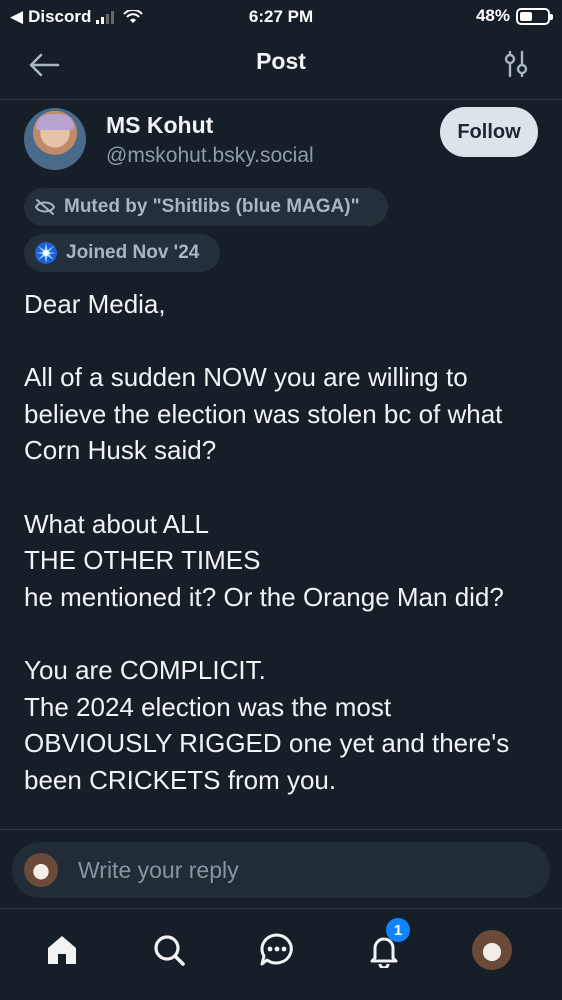 Image resolution: width=562 pixels, height=1000 pixels. I want to click on search-icon, so click(169, 950).